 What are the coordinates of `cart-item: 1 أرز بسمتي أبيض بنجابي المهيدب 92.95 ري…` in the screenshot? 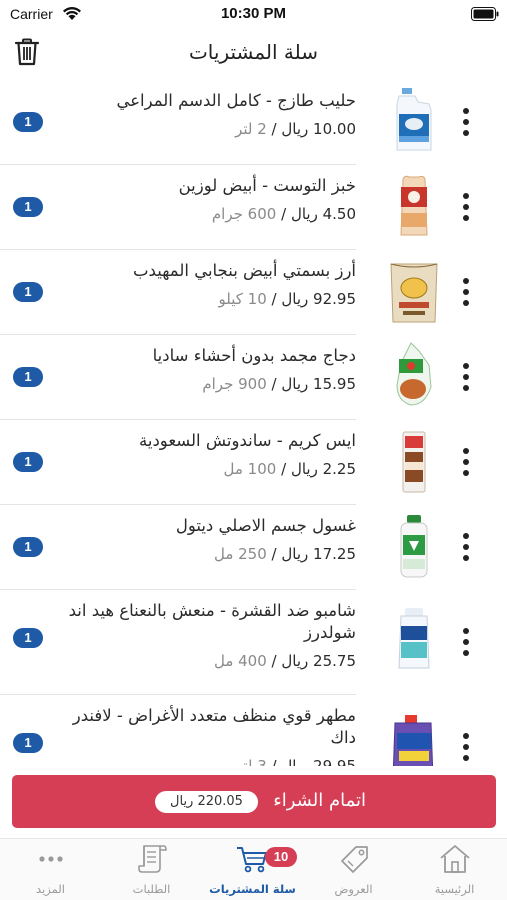 It's located at (253, 292).